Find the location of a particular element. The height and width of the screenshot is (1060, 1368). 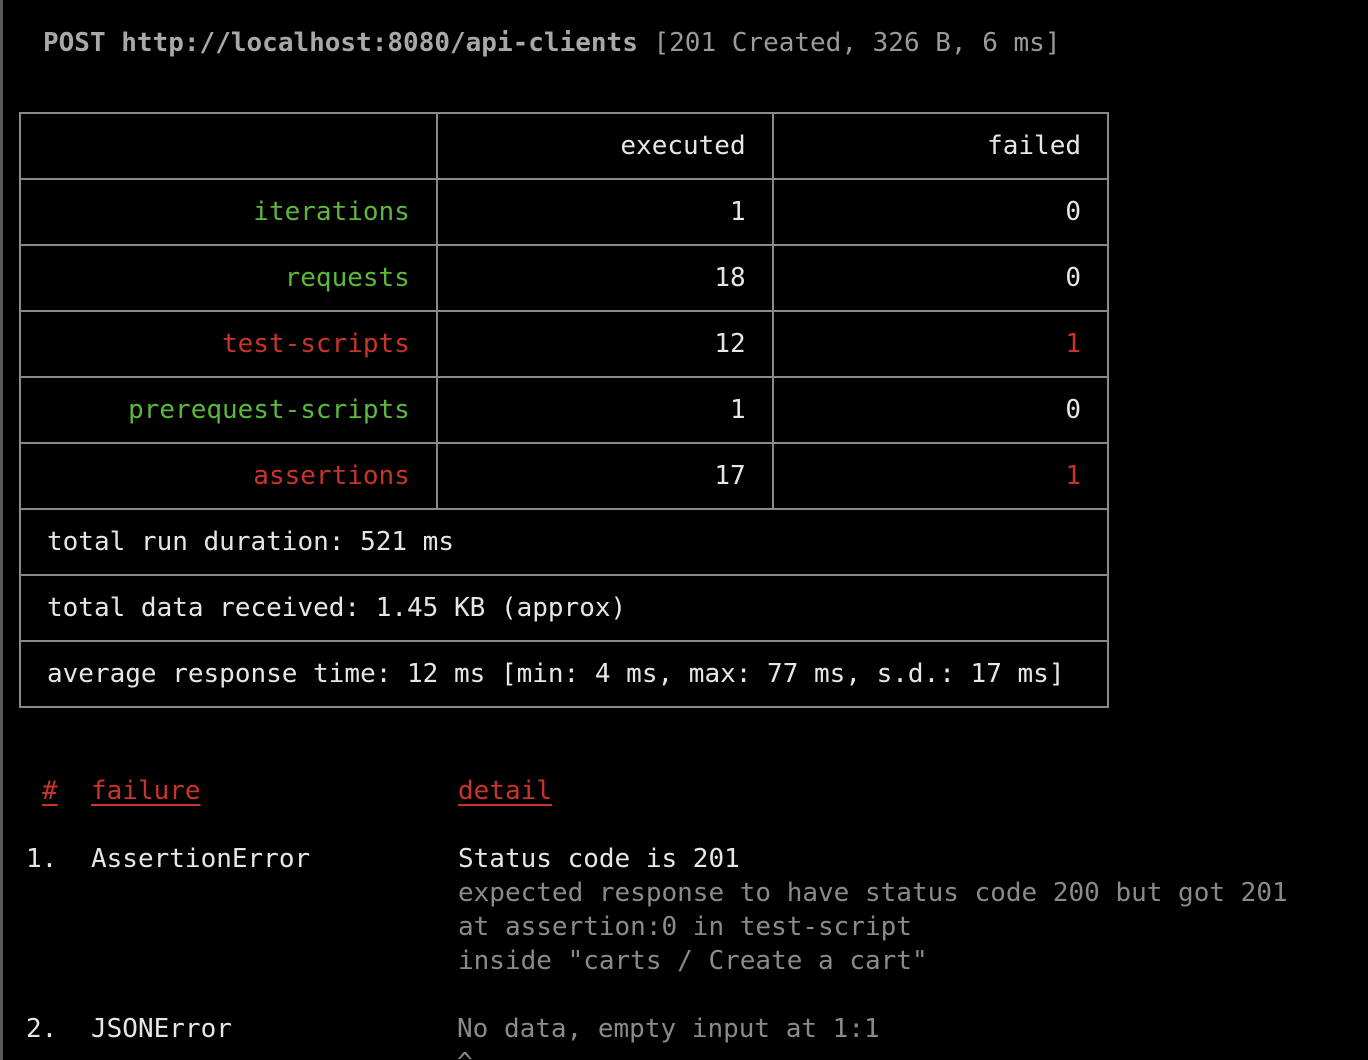

failure-title: Status code is 201 is located at coordinates (599, 859).